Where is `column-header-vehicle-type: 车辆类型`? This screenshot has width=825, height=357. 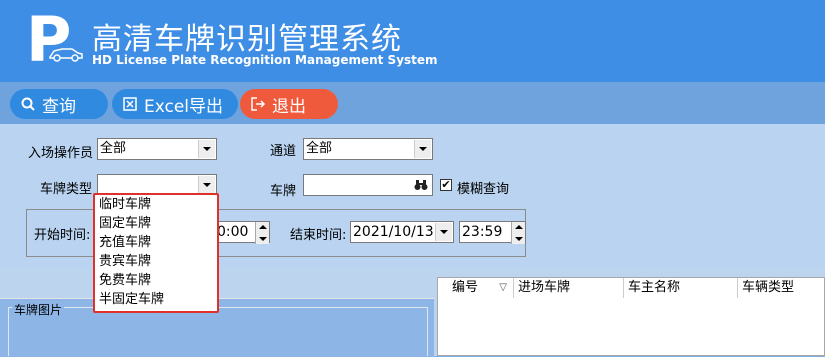
column-header-vehicle-type: 车辆类型 is located at coordinates (781, 288).